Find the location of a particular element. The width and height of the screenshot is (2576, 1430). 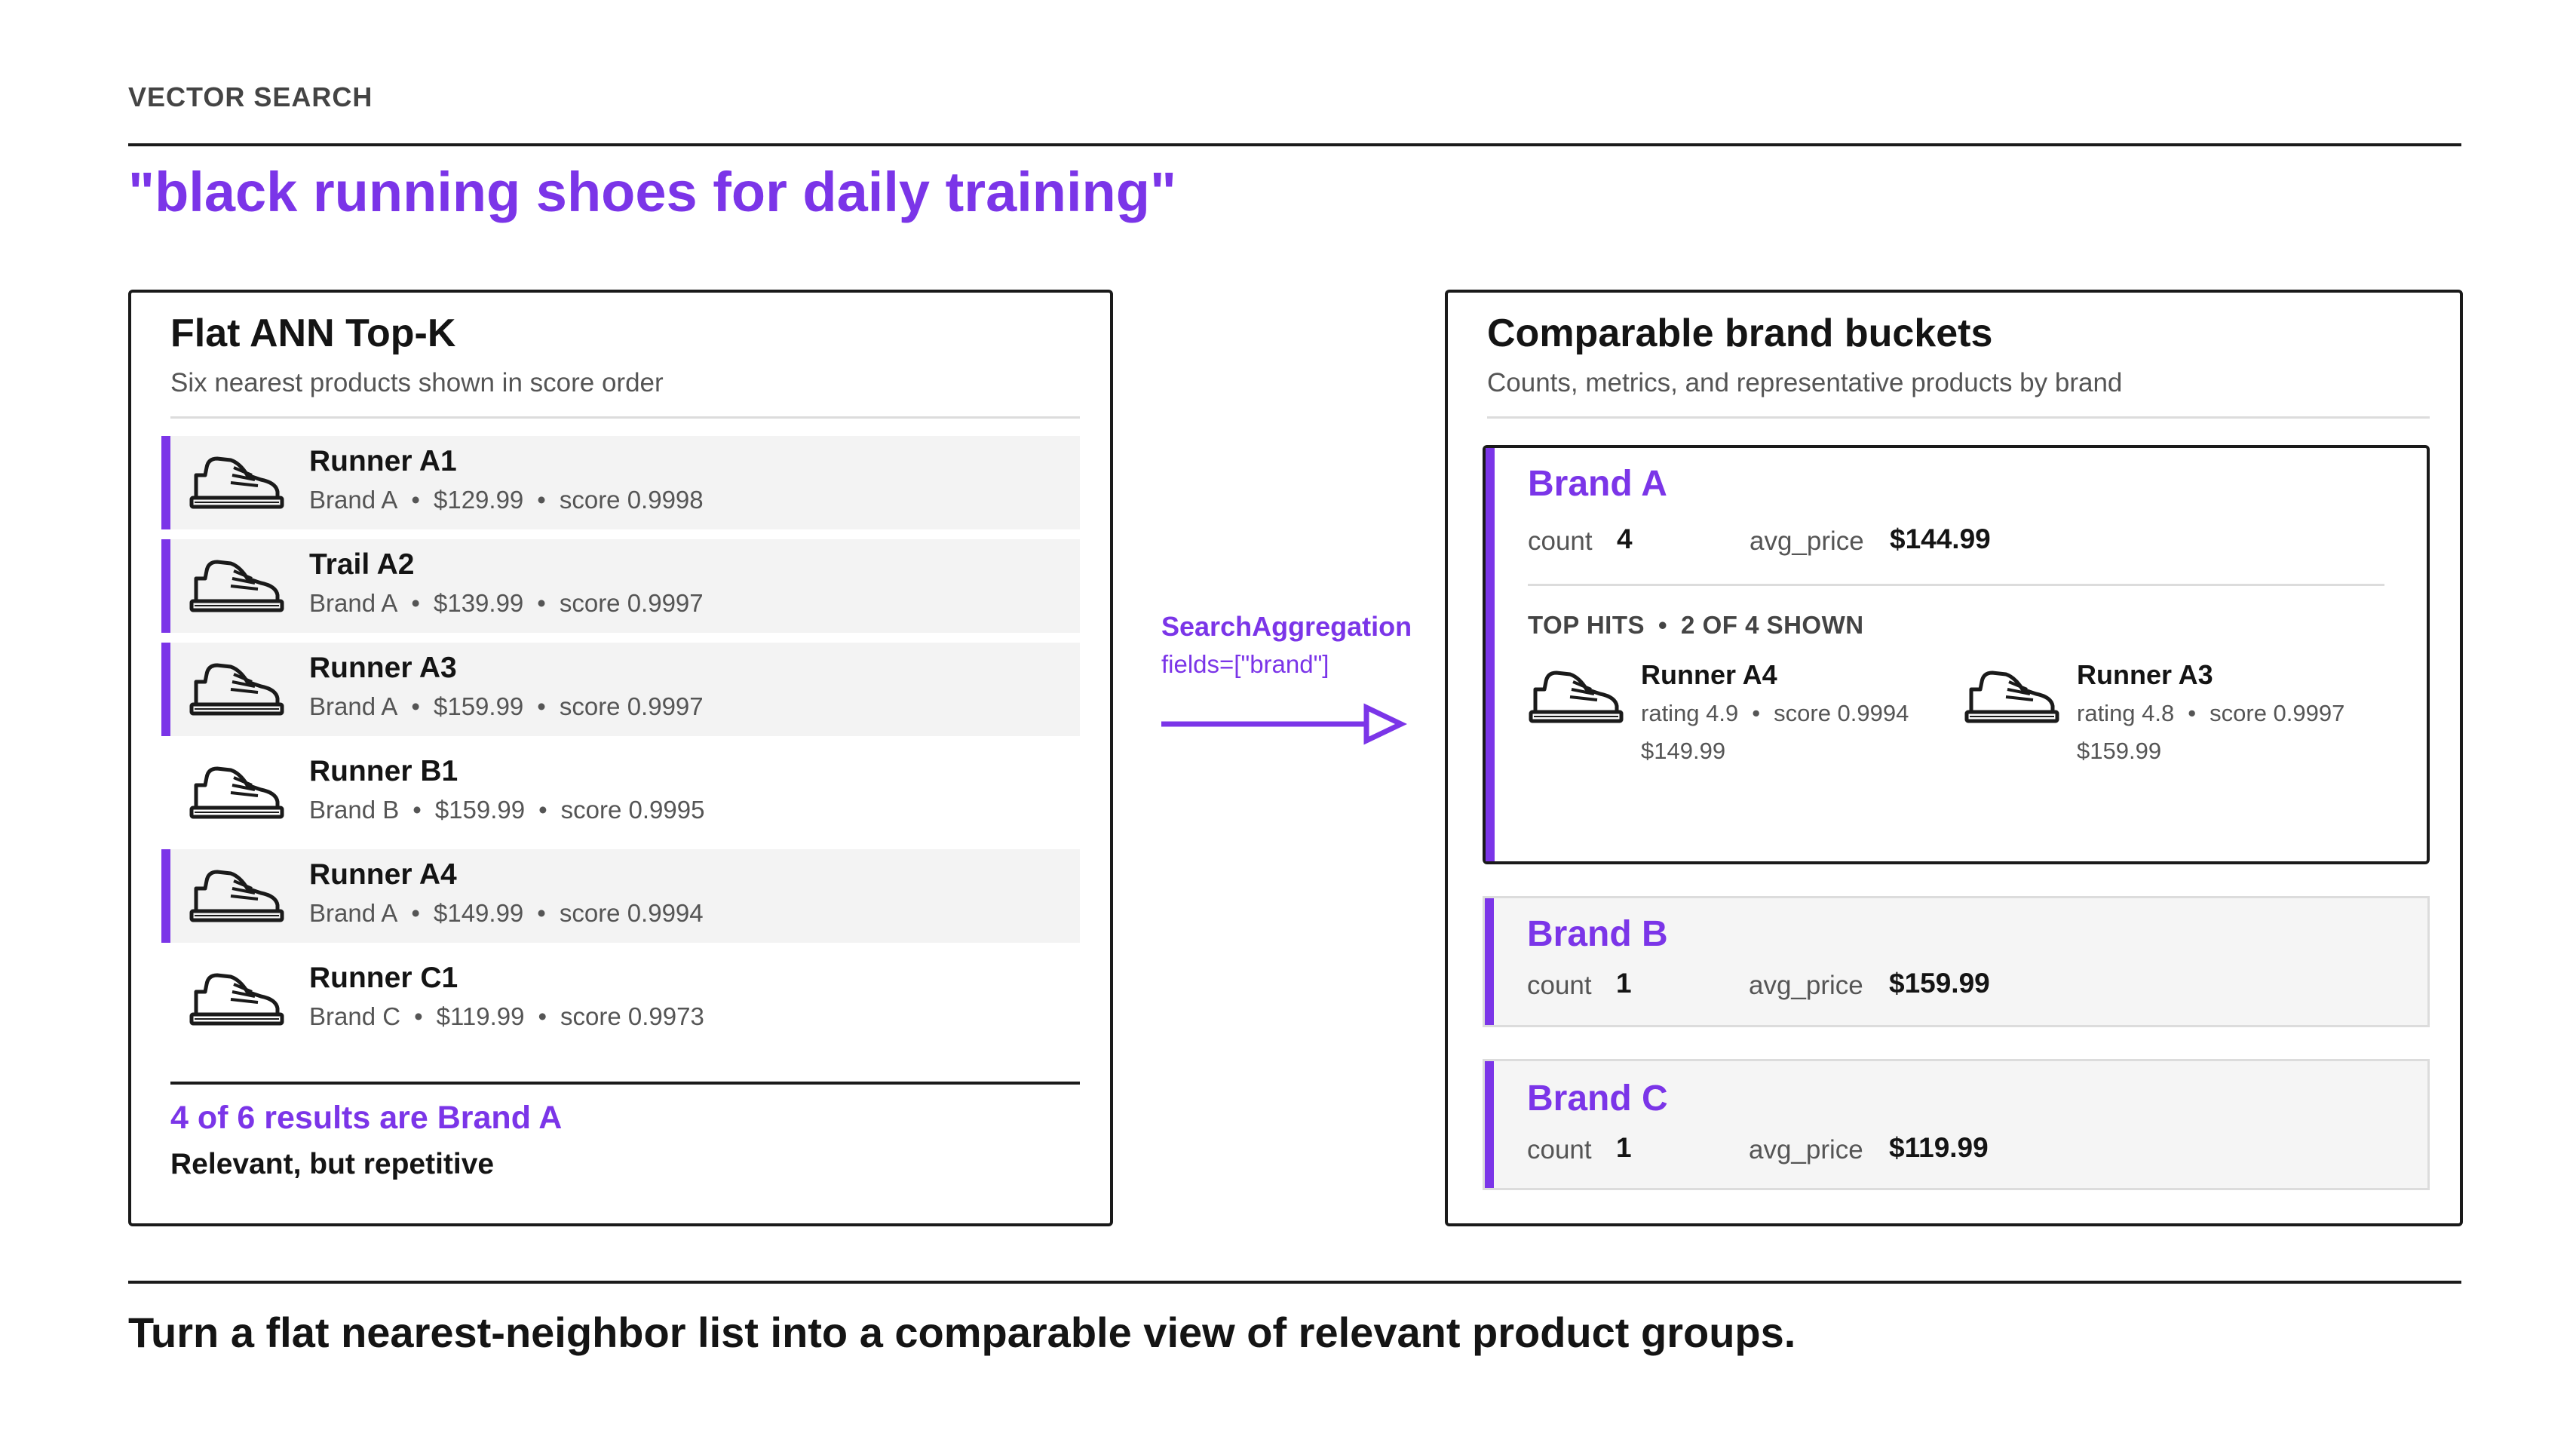

avg-price-value: $119.99 is located at coordinates (1939, 1147).